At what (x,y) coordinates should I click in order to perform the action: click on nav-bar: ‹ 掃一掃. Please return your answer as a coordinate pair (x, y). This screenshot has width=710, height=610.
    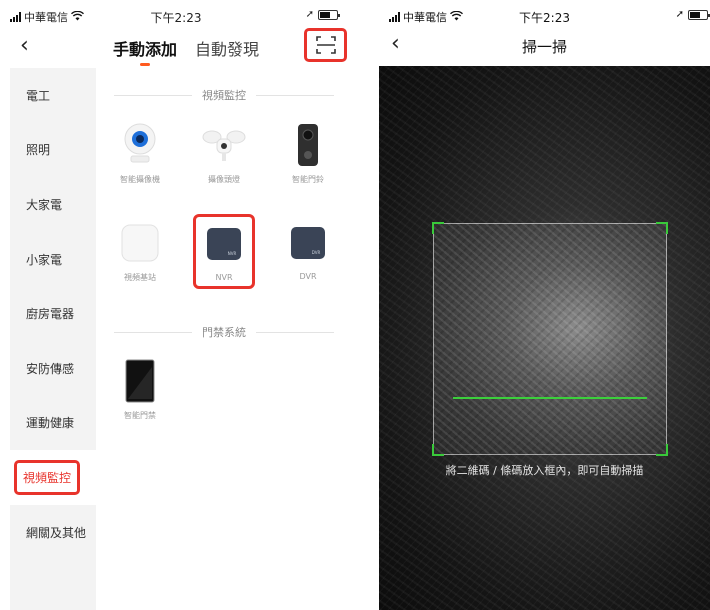
    Looking at the image, I should click on (544, 49).